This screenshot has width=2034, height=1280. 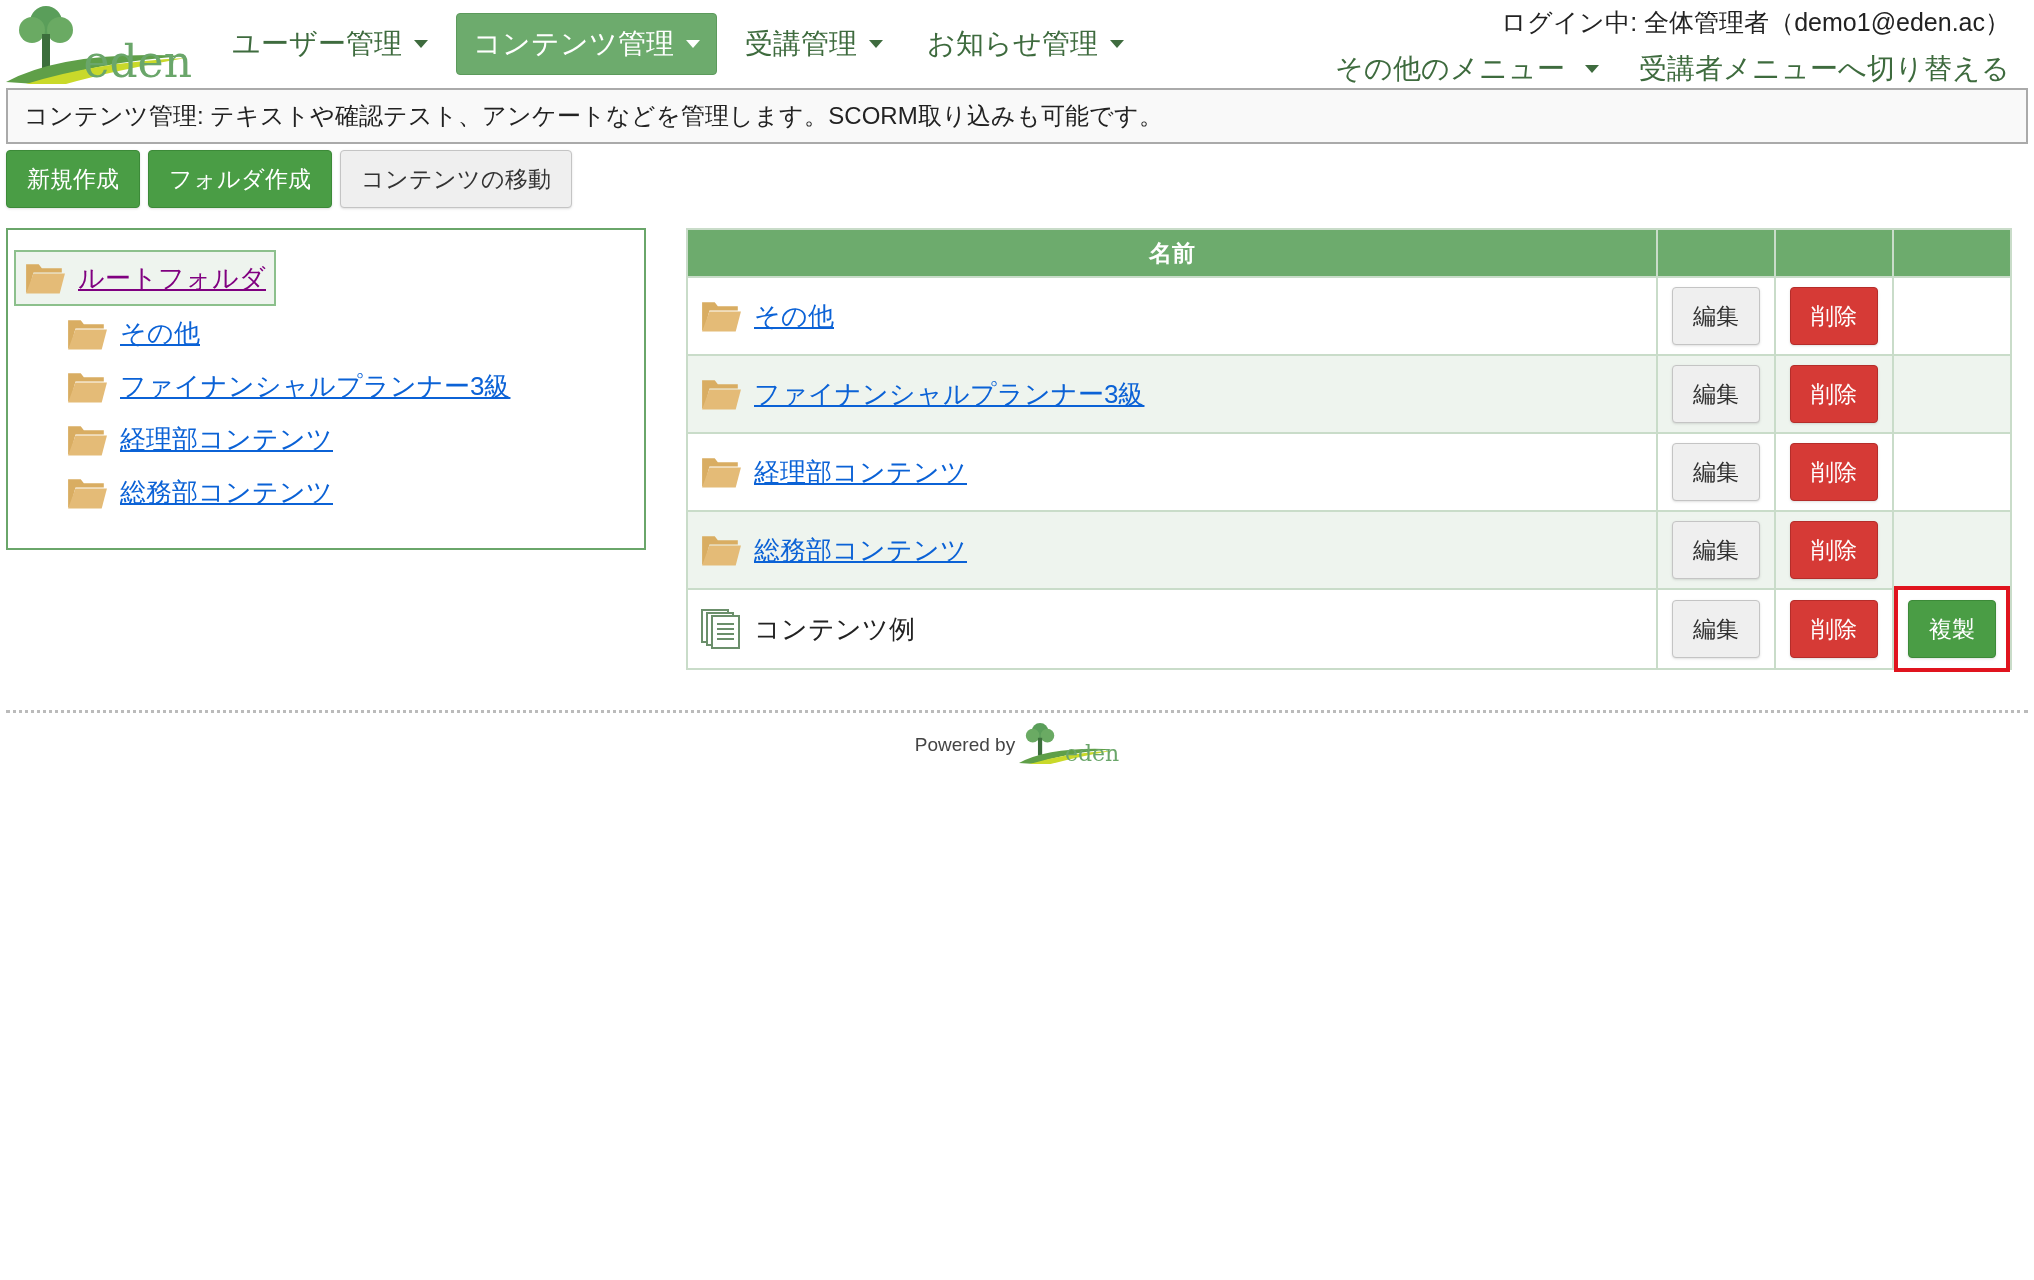 What do you see at coordinates (133, 333) in the screenshot?
I see `tree-item: その他` at bounding box center [133, 333].